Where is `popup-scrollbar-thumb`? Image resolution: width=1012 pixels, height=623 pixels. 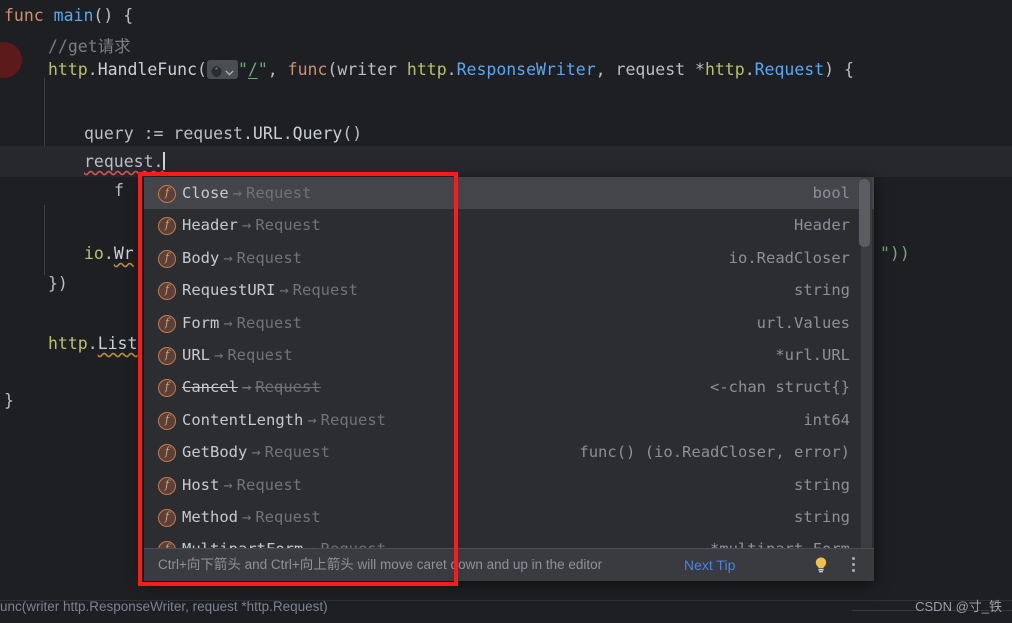
popup-scrollbar-thumb is located at coordinates (864, 213).